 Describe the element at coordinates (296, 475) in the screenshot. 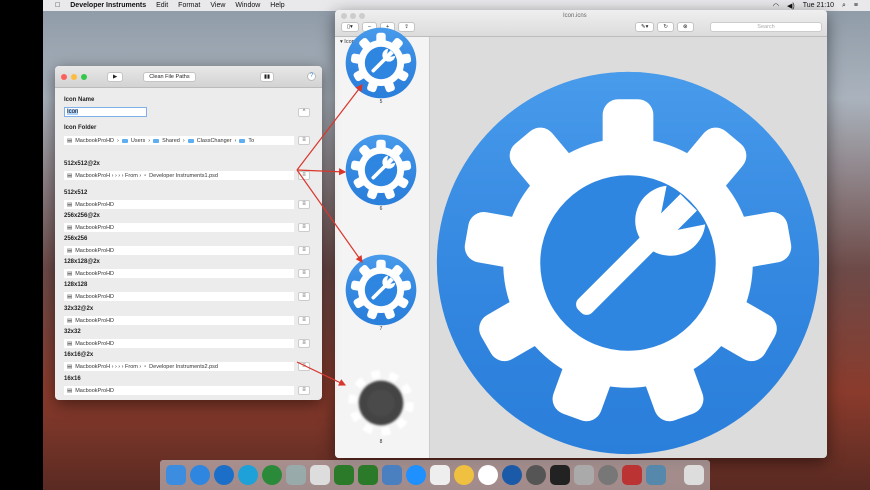

I see `preview-icon` at that location.